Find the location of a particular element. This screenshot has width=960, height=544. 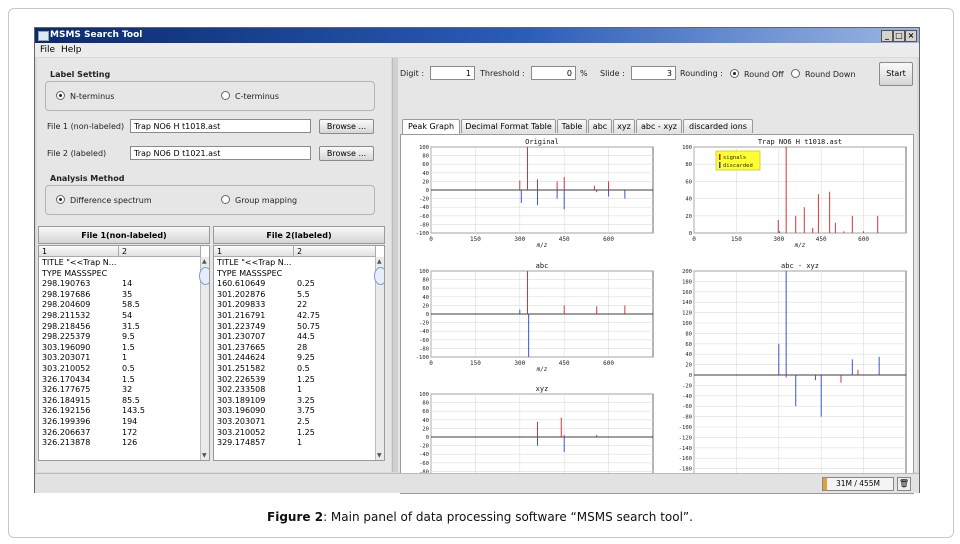

tab-xyz: xyz is located at coordinates (624, 126).